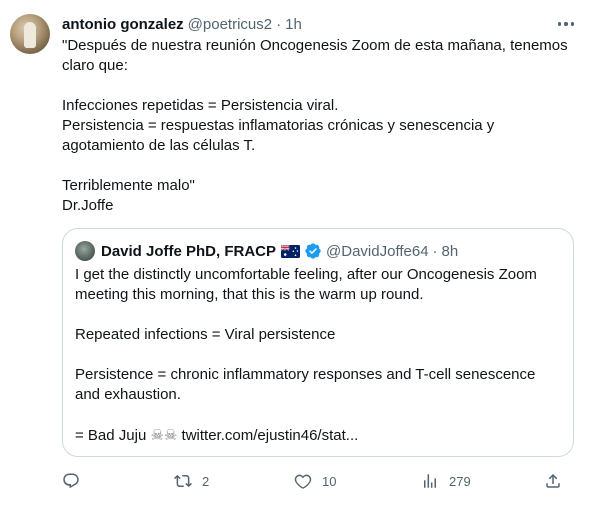 This screenshot has height=506, width=596. Describe the element at coordinates (446, 481) in the screenshot. I see `views-button: 279` at that location.